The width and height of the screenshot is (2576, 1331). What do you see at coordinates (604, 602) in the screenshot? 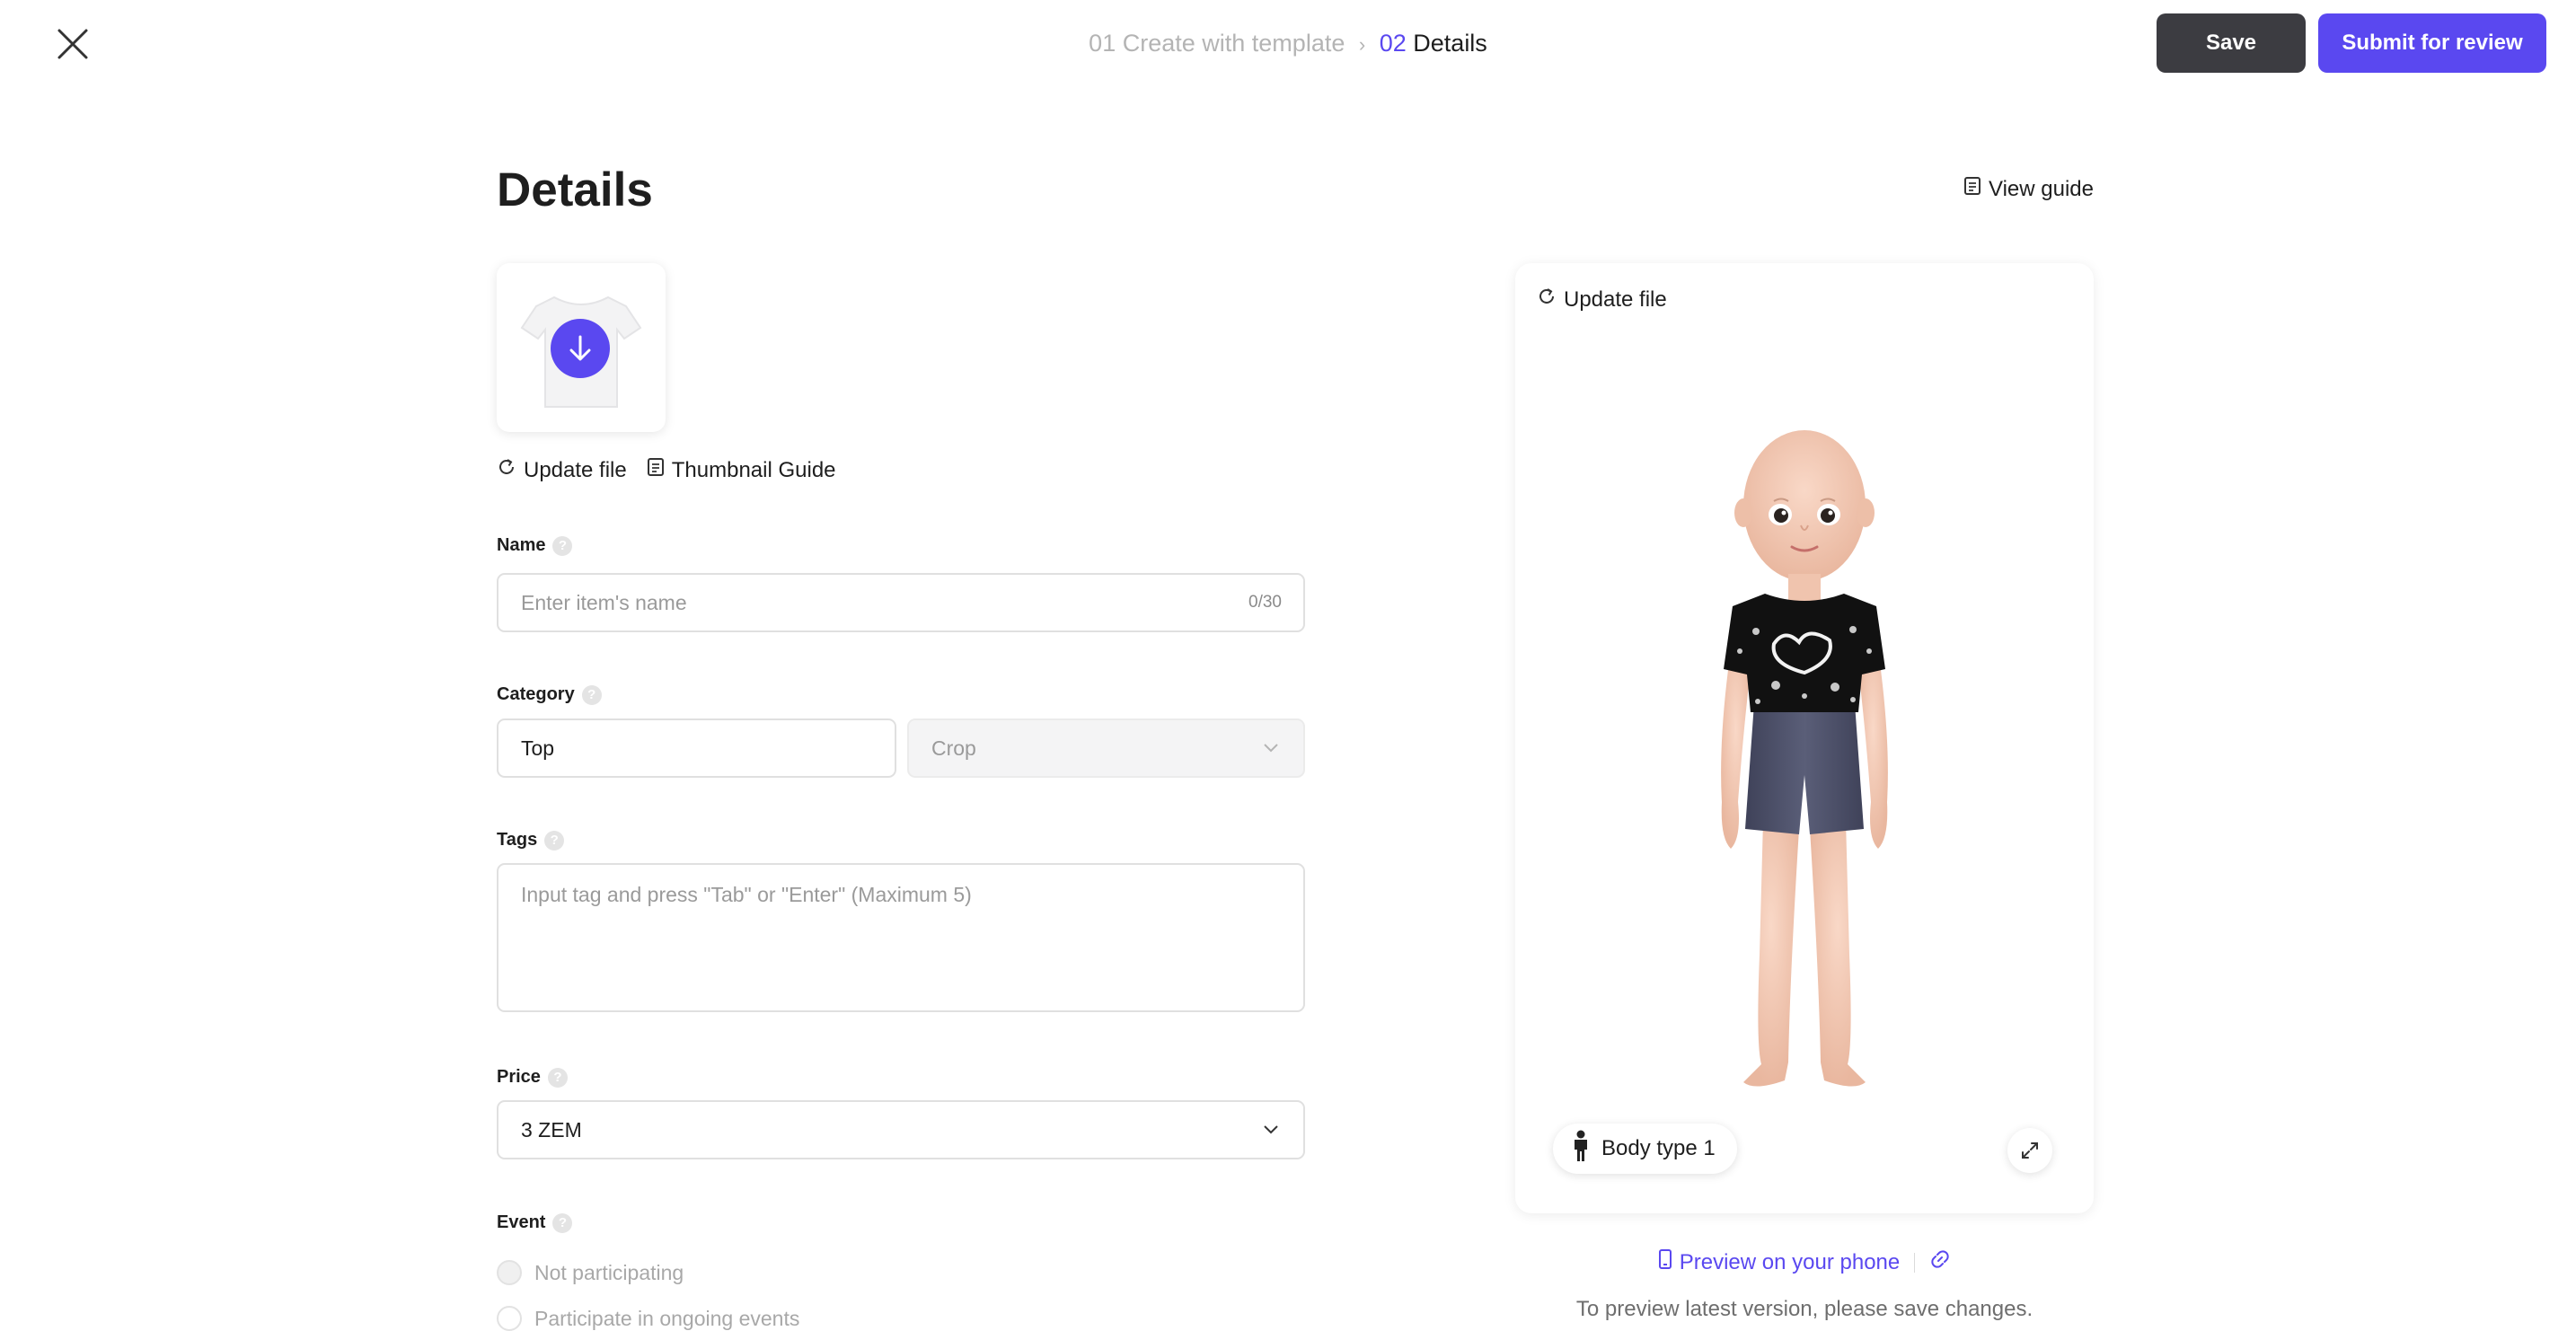
I see `name-placeholder: Enter item's name` at bounding box center [604, 602].